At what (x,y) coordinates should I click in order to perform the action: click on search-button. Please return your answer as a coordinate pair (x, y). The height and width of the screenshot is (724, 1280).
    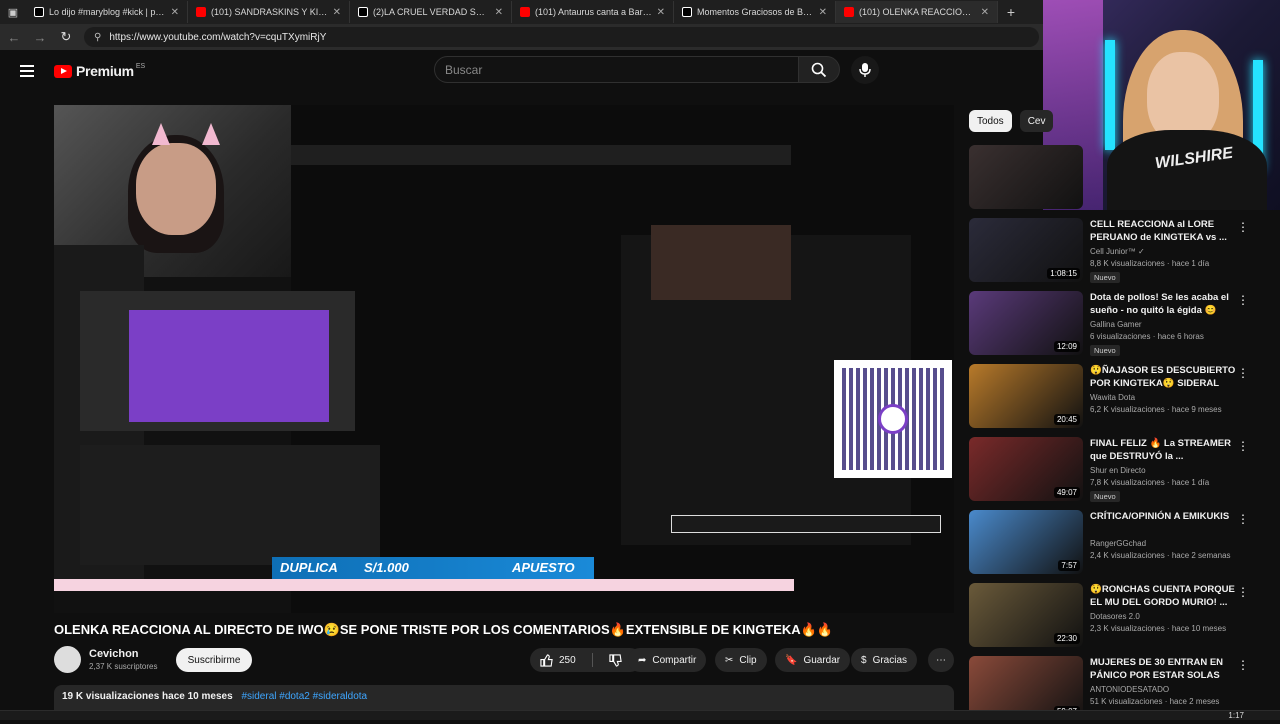
    Looking at the image, I should click on (819, 69).